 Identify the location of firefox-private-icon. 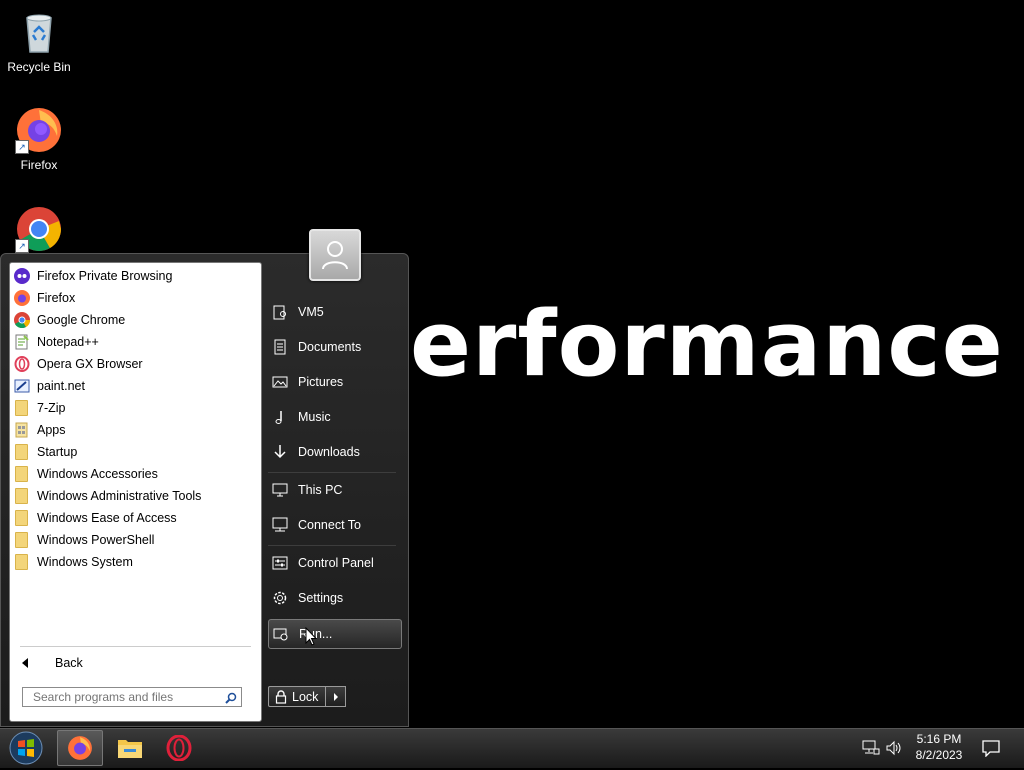
(22, 276).